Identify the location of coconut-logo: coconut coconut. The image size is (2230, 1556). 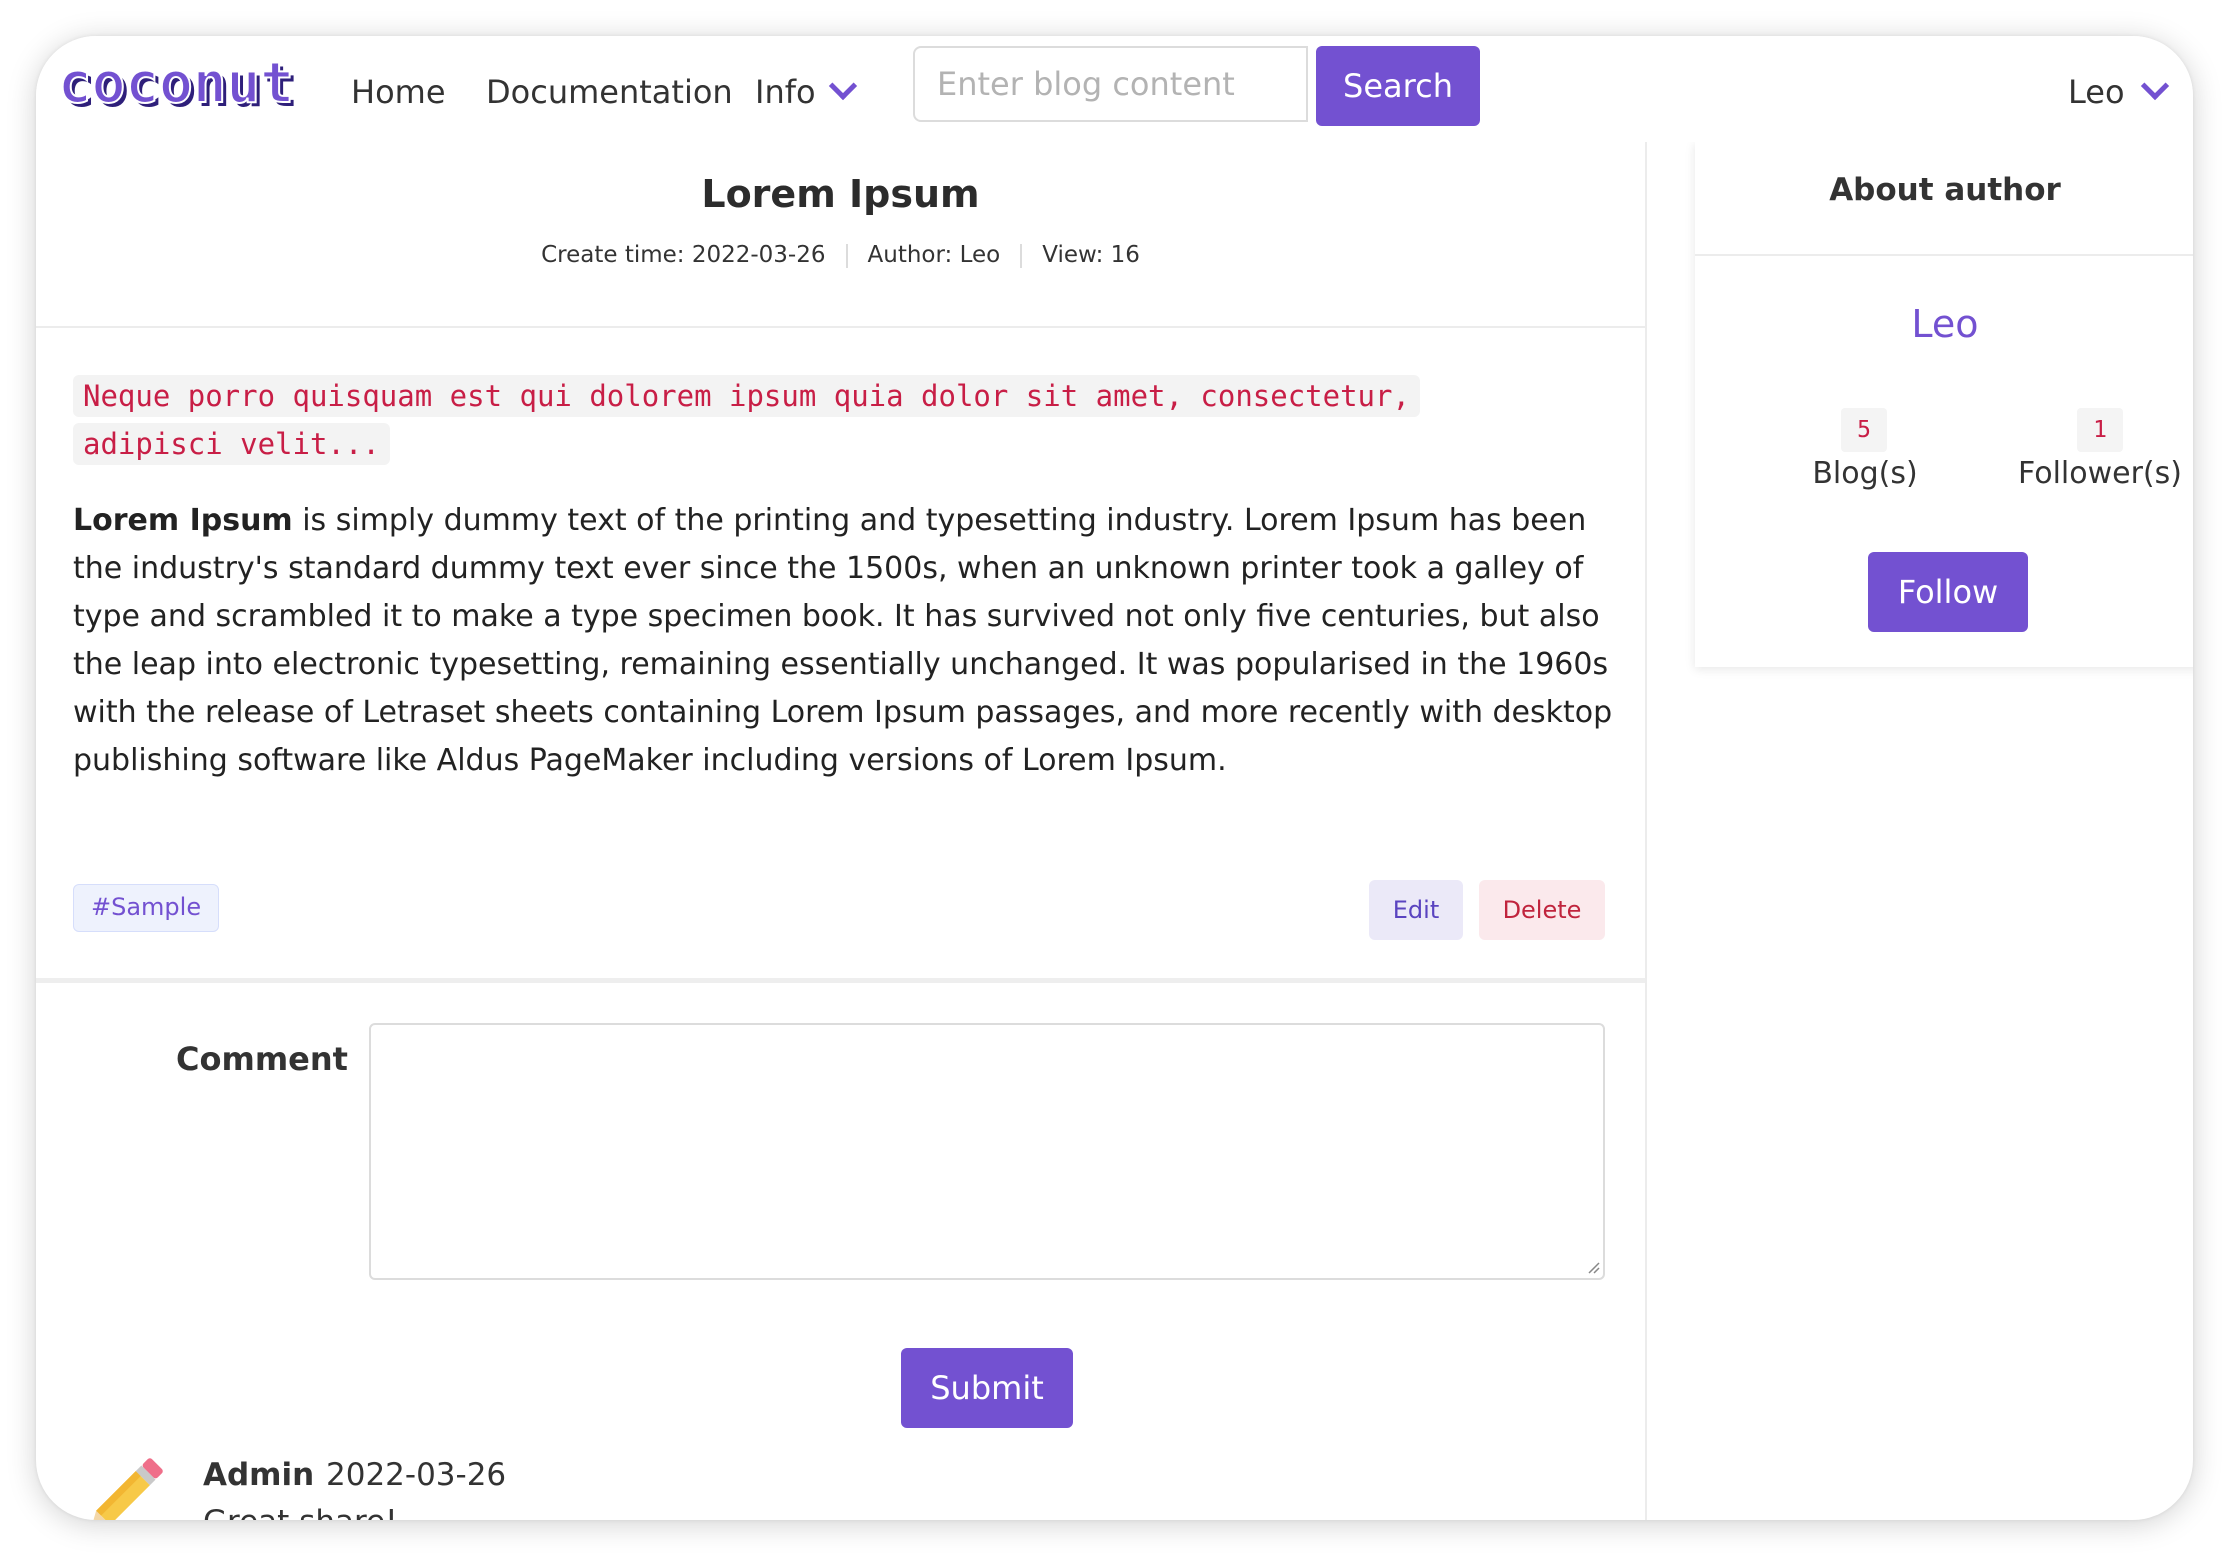
(180, 86).